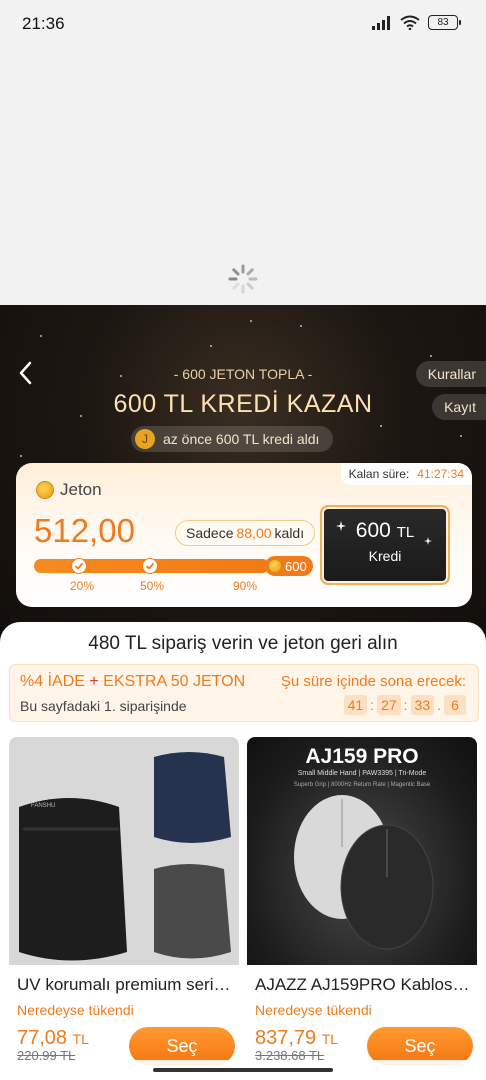 The width and height of the screenshot is (486, 1080). I want to click on milestone-label: 50%, so click(152, 586).